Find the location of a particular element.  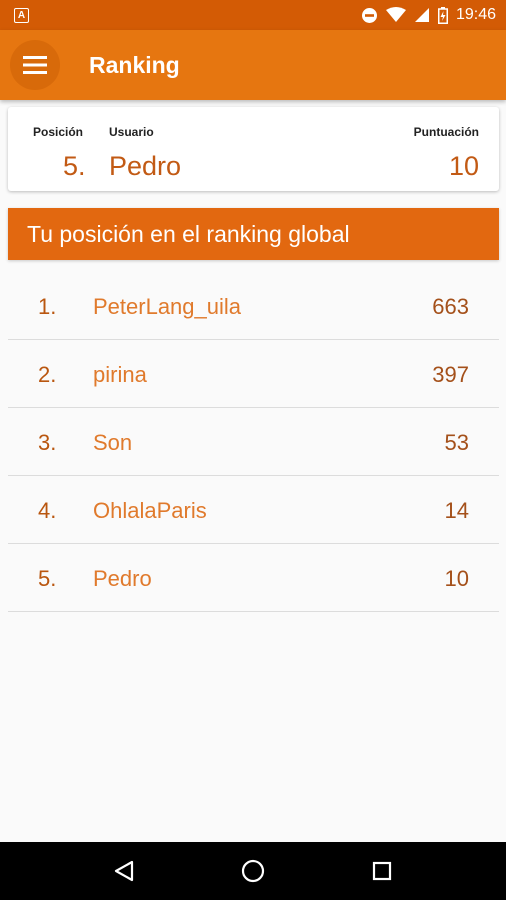

user-name: Pedro is located at coordinates (145, 166).